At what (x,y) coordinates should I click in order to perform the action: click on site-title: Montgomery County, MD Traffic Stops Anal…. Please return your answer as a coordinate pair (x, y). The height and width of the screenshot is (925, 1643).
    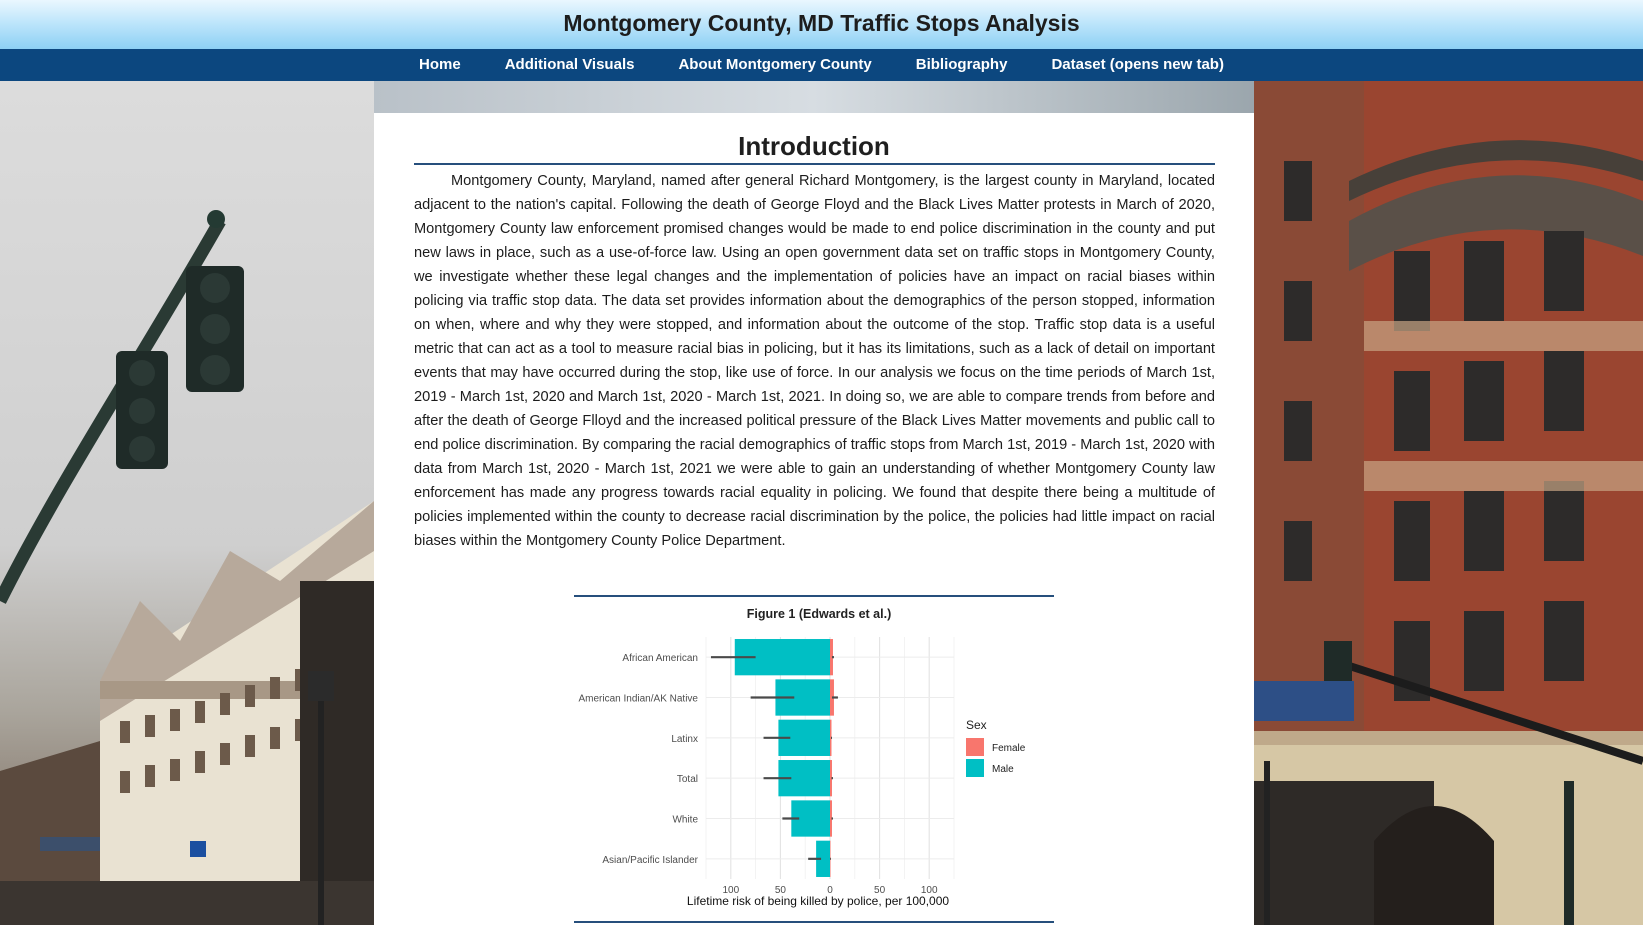
    Looking at the image, I should click on (821, 23).